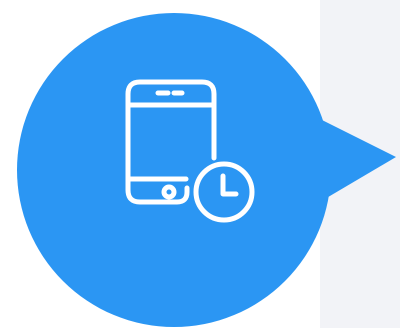 This screenshot has width=400, height=328. I want to click on phone-clock-icon, so click(190, 151).